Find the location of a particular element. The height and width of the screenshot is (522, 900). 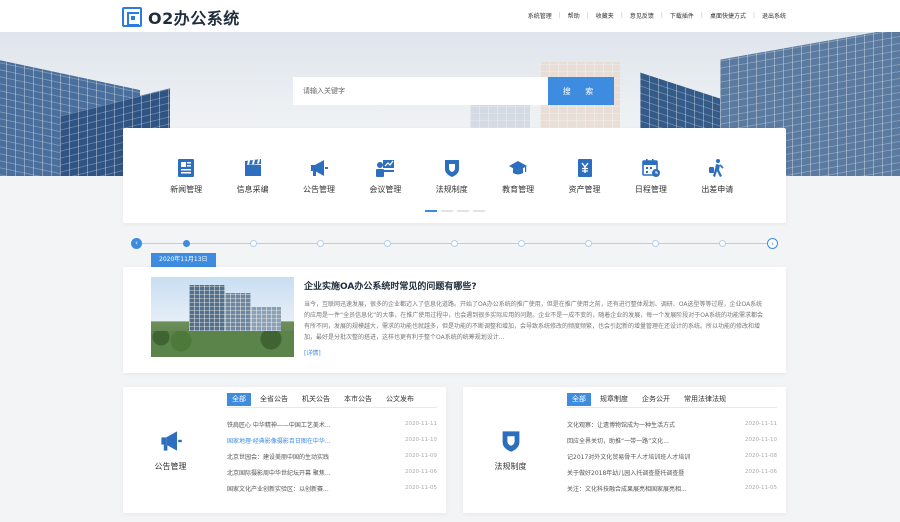

module-announcements: 公告管理 is located at coordinates (319, 176).